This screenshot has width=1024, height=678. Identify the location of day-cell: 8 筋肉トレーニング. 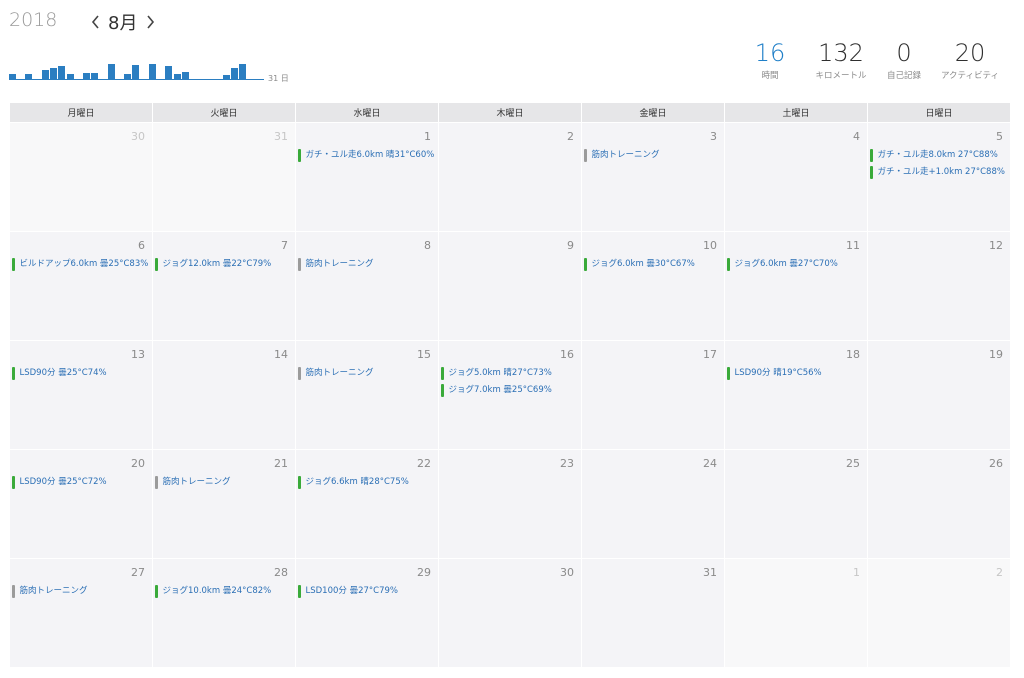
(367, 286).